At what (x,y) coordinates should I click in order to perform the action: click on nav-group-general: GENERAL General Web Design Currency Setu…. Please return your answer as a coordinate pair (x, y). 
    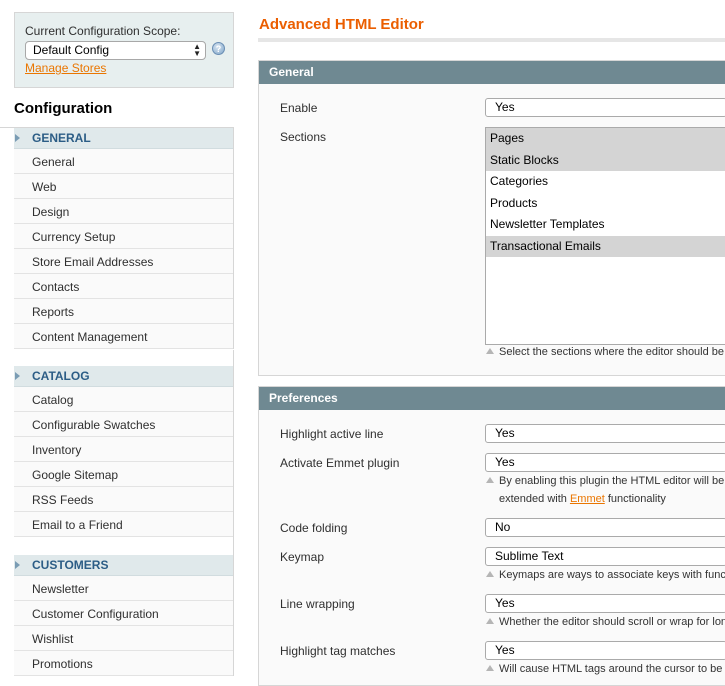
    Looking at the image, I should click on (124, 238).